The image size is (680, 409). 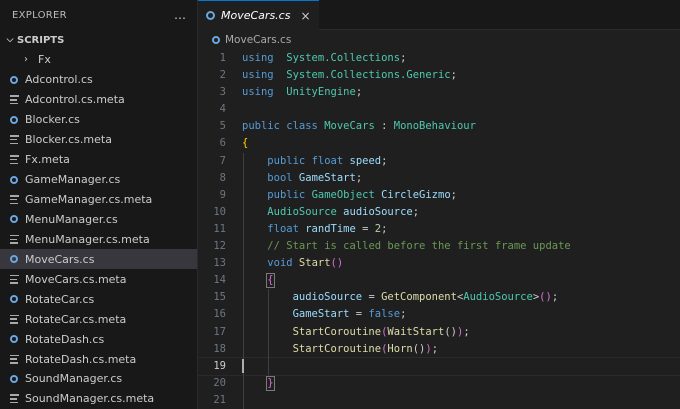 I want to click on explorer-title: EXPLORER, so click(x=39, y=15).